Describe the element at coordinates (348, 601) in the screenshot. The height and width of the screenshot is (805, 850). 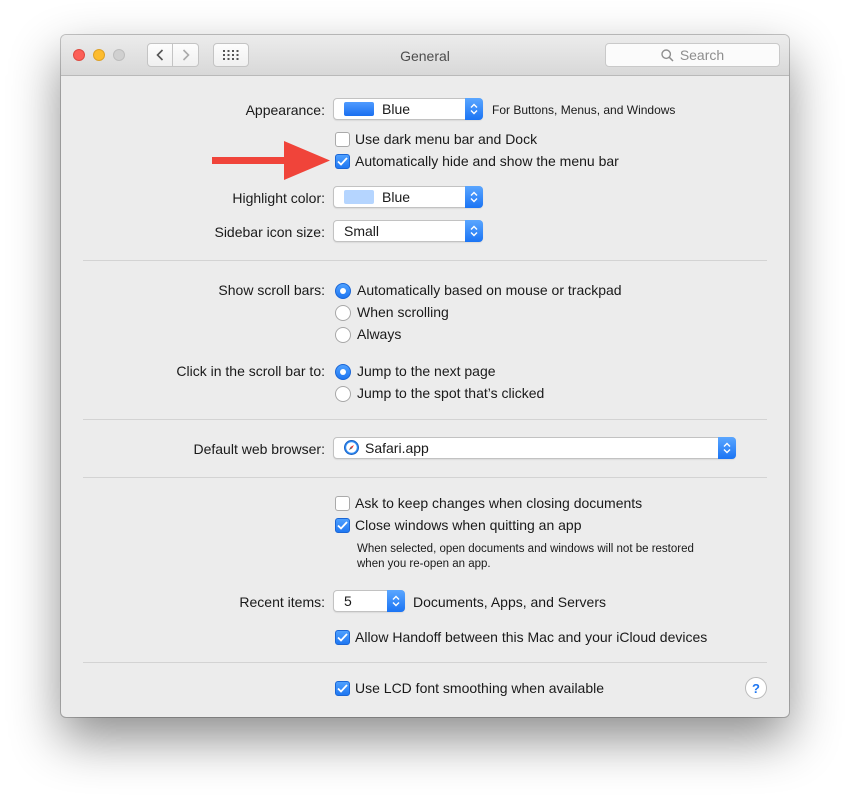
I see `recent-items-value: 5` at that location.